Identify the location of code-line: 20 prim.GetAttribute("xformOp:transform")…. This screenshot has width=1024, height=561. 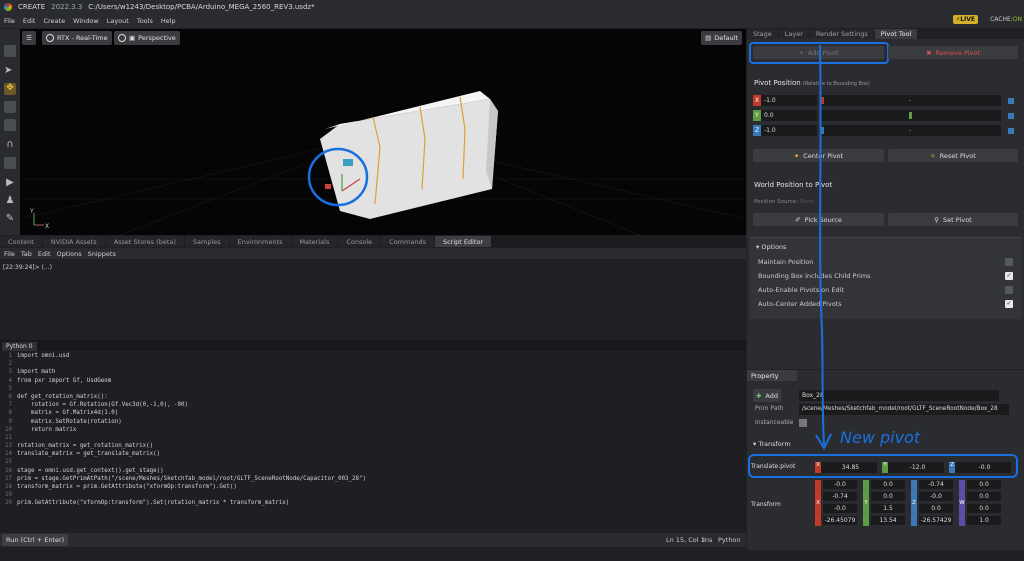
(373, 503).